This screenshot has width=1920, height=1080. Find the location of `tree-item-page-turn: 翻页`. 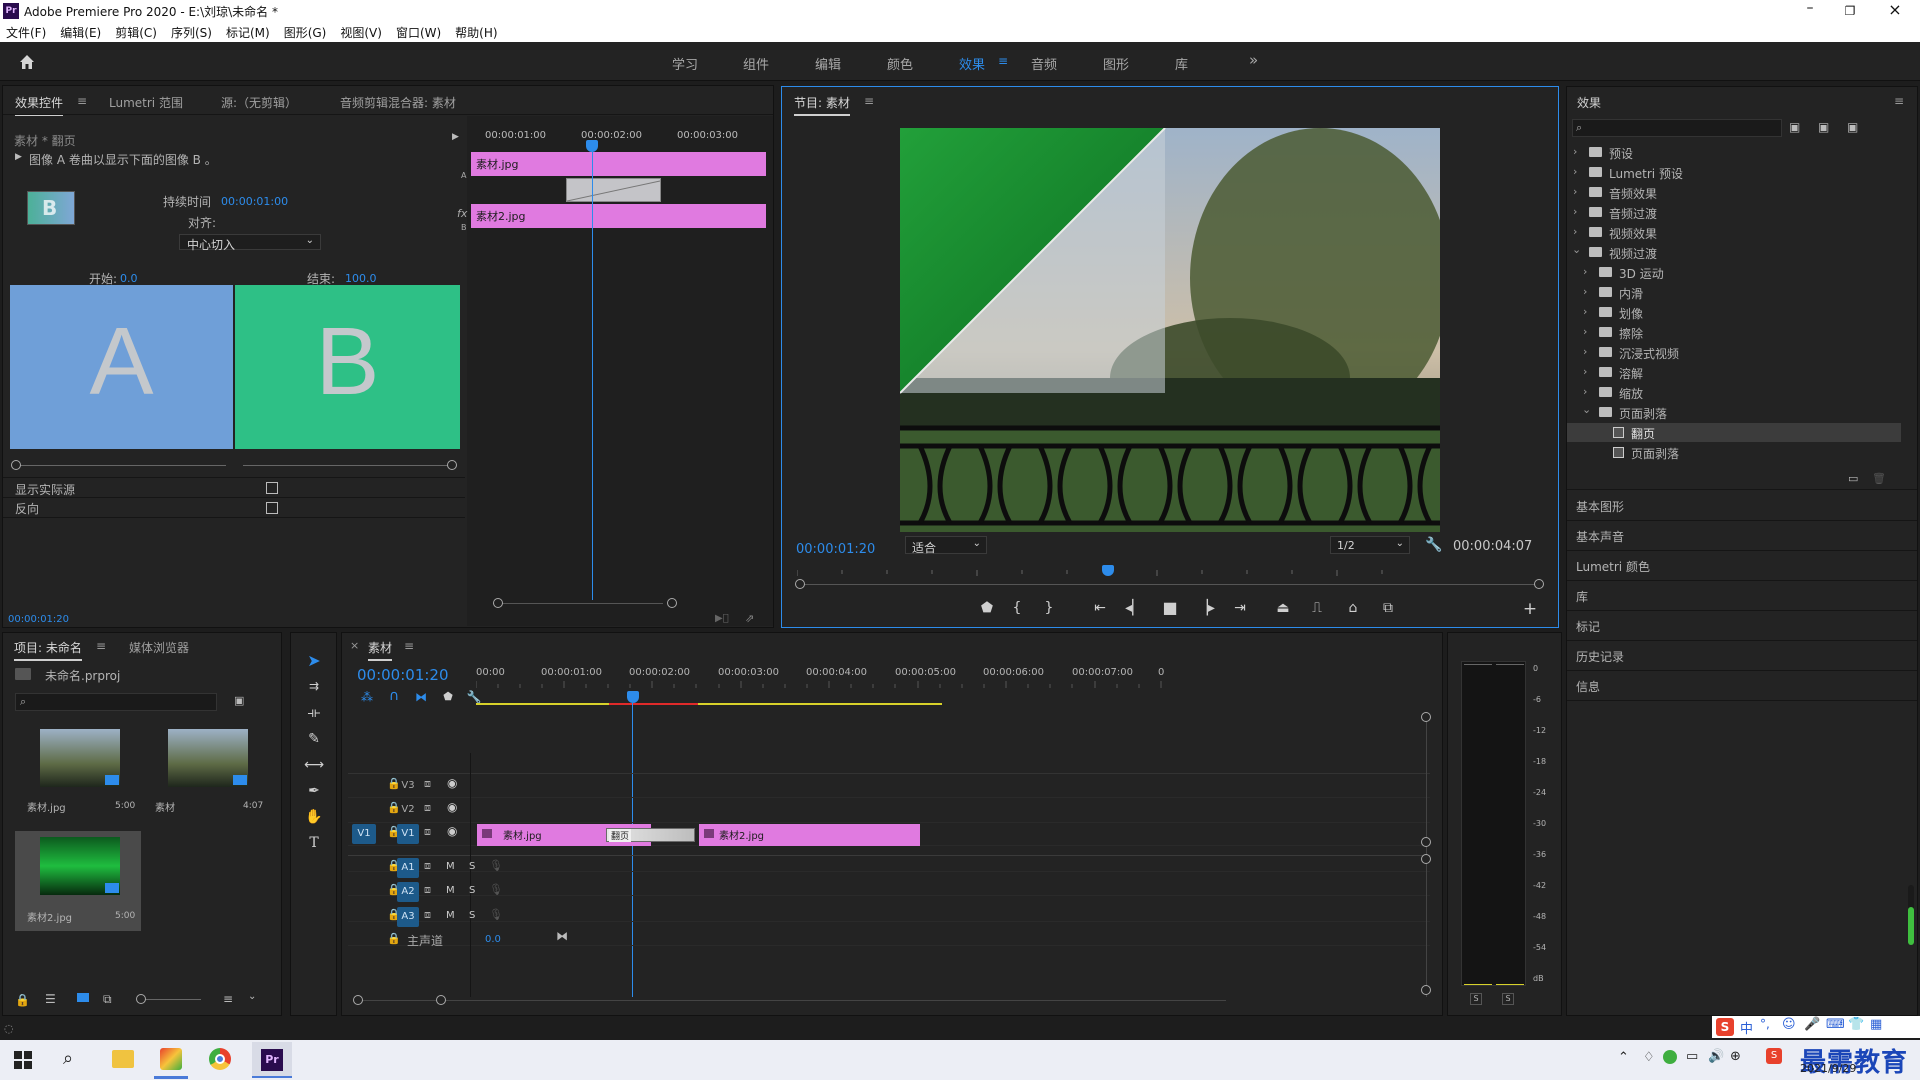

tree-item-page-turn: 翻页 is located at coordinates (1734, 432).